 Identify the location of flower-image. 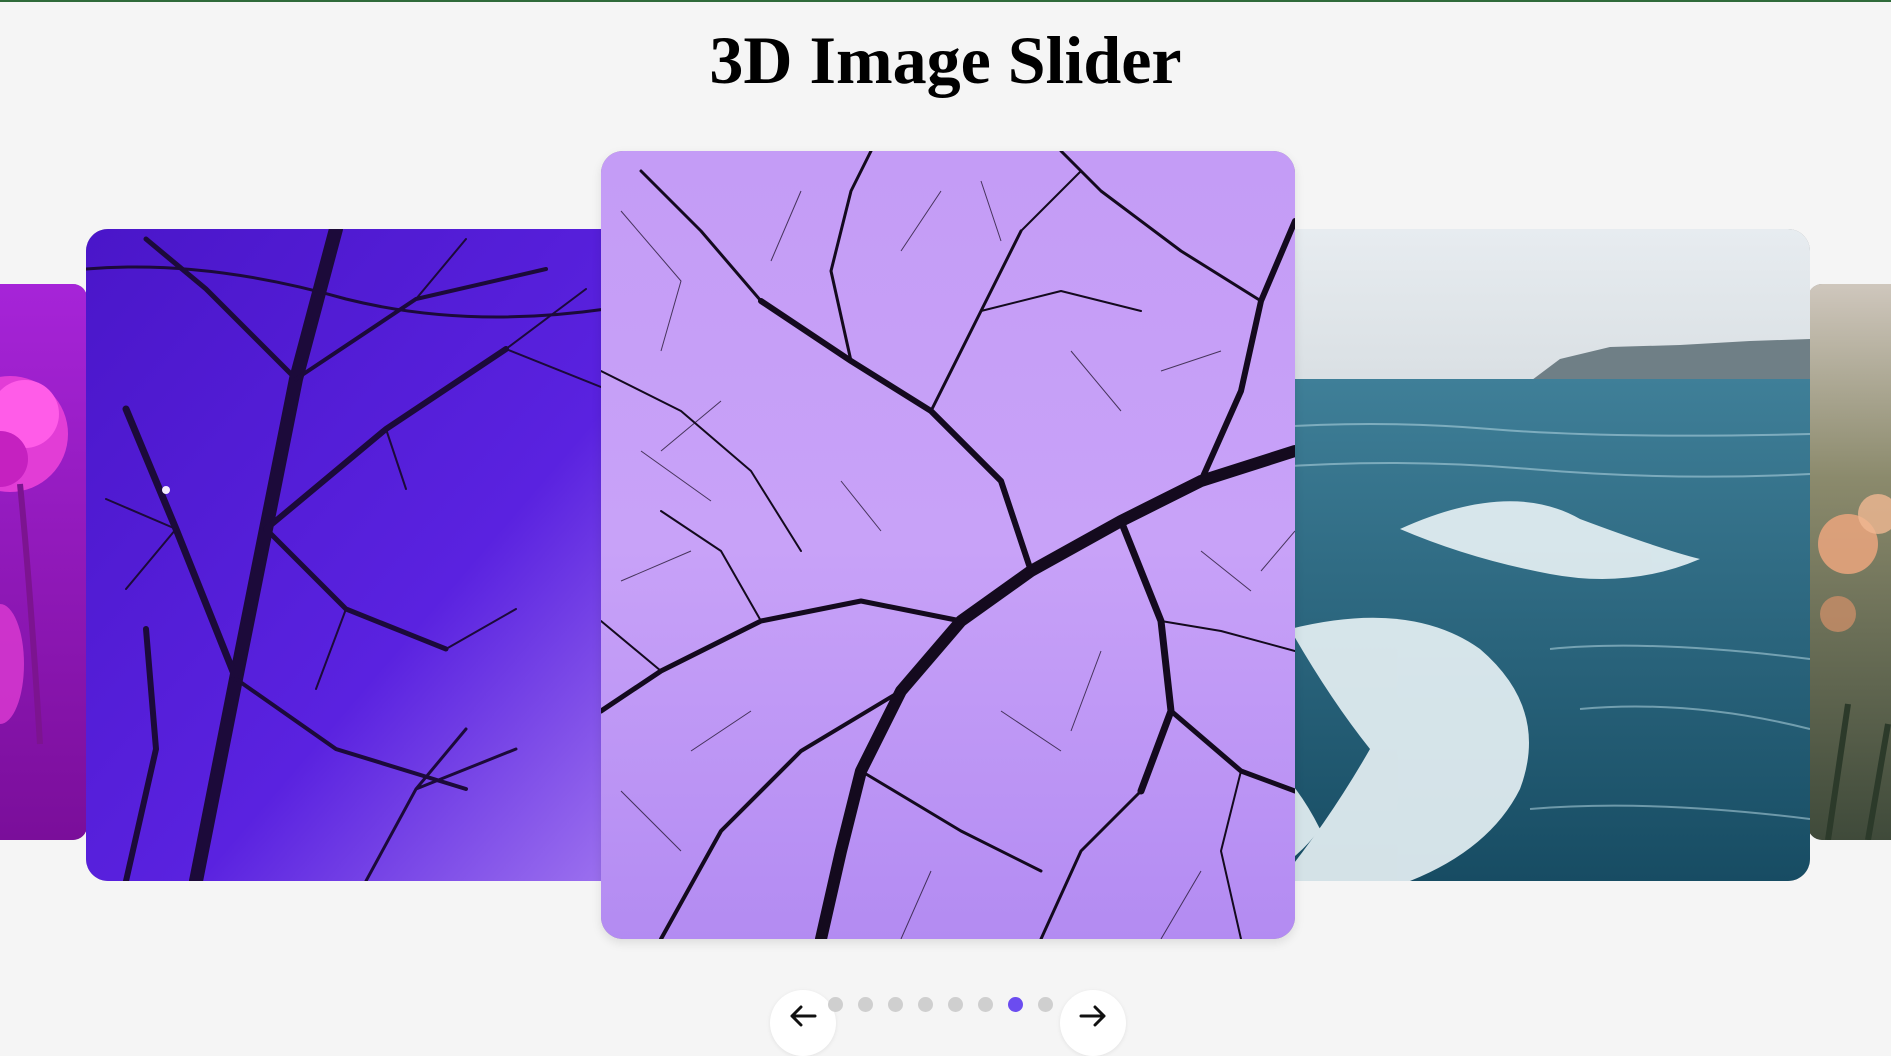
(43, 562).